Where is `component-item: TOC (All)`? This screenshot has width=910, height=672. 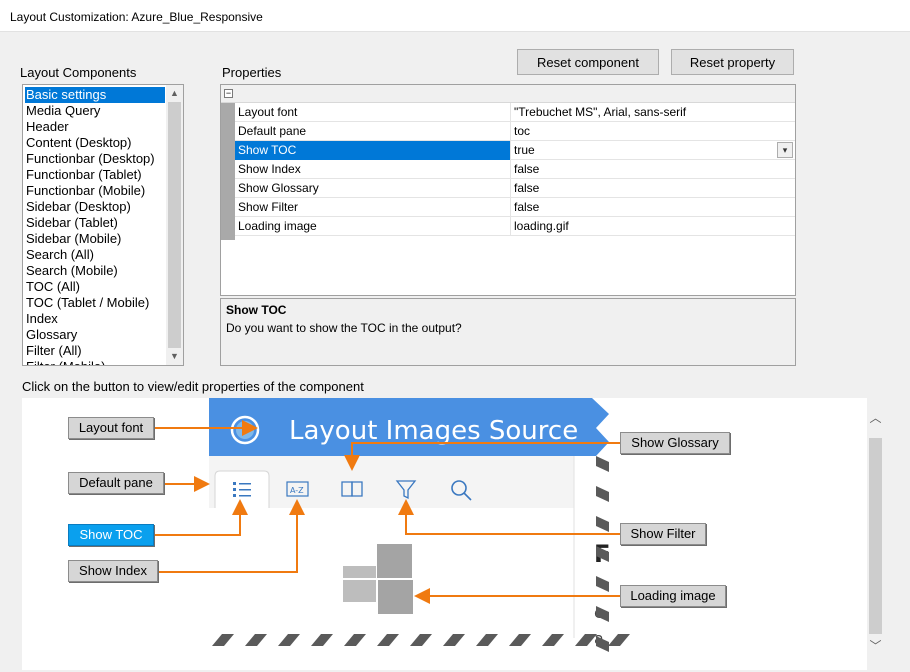
component-item: TOC (All) is located at coordinates (95, 287).